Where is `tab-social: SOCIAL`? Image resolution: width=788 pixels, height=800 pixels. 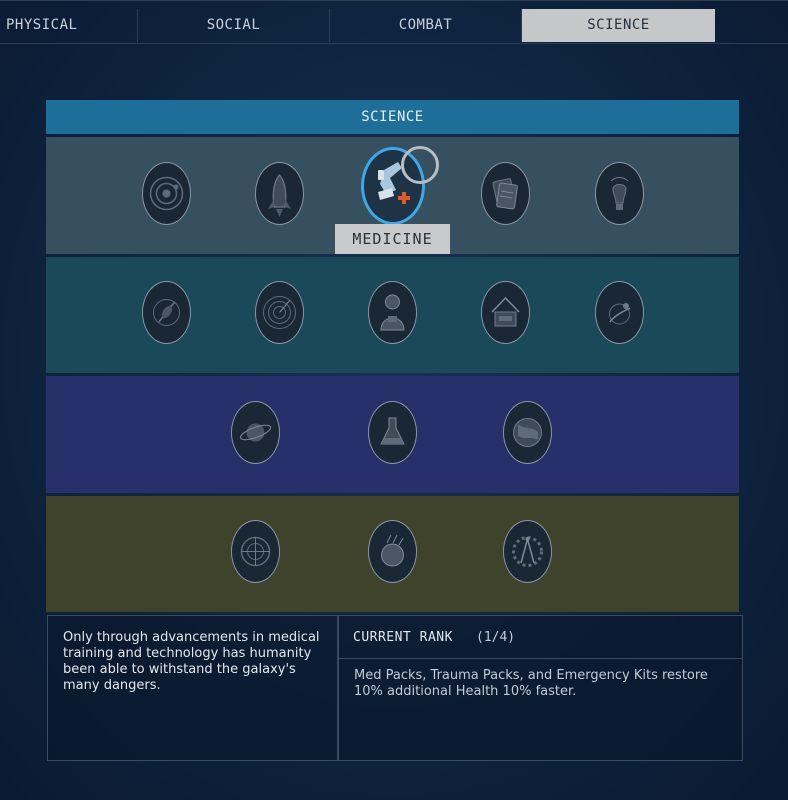
tab-social: SOCIAL is located at coordinates (234, 25).